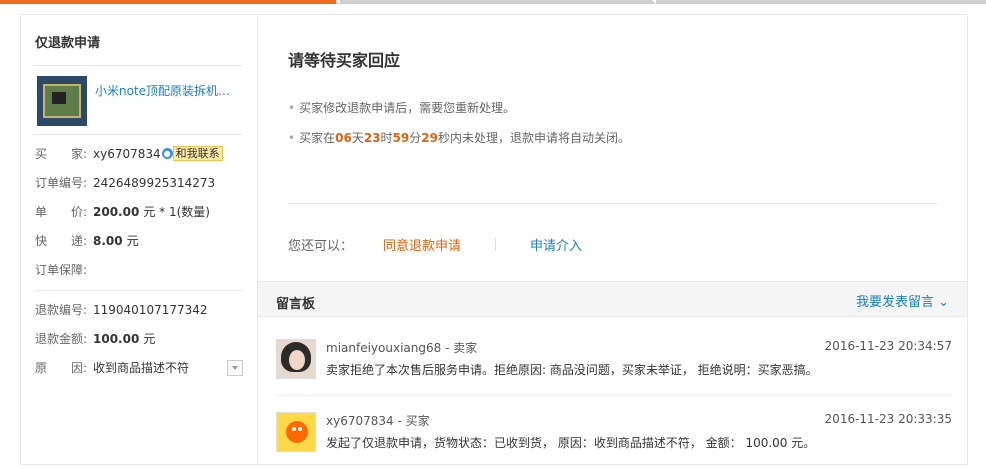  Describe the element at coordinates (127, 153) in the screenshot. I see `buyer-name: xy6707834` at that location.